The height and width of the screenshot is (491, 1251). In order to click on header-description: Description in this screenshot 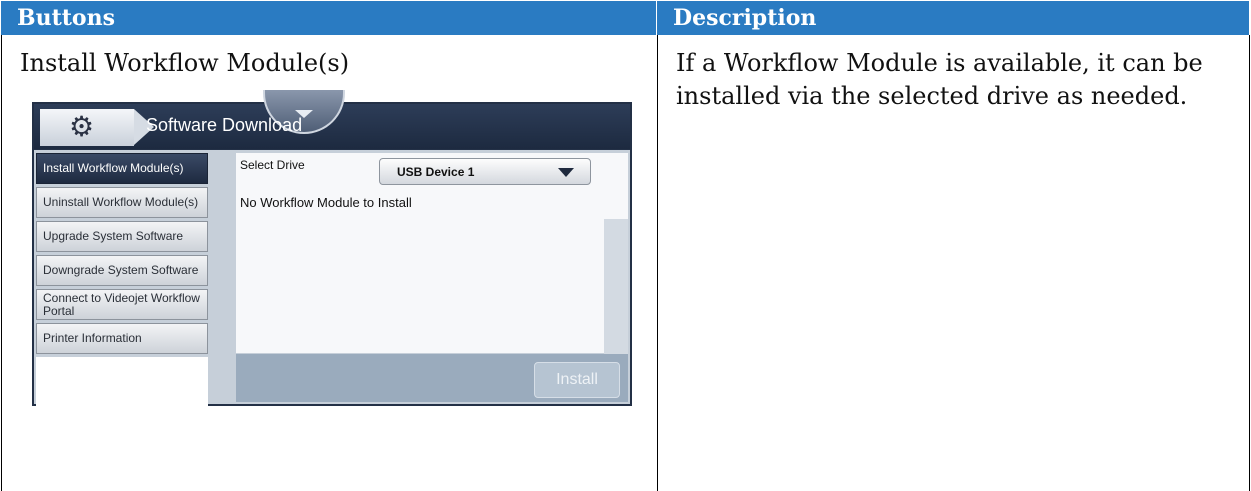, I will do `click(953, 18)`.